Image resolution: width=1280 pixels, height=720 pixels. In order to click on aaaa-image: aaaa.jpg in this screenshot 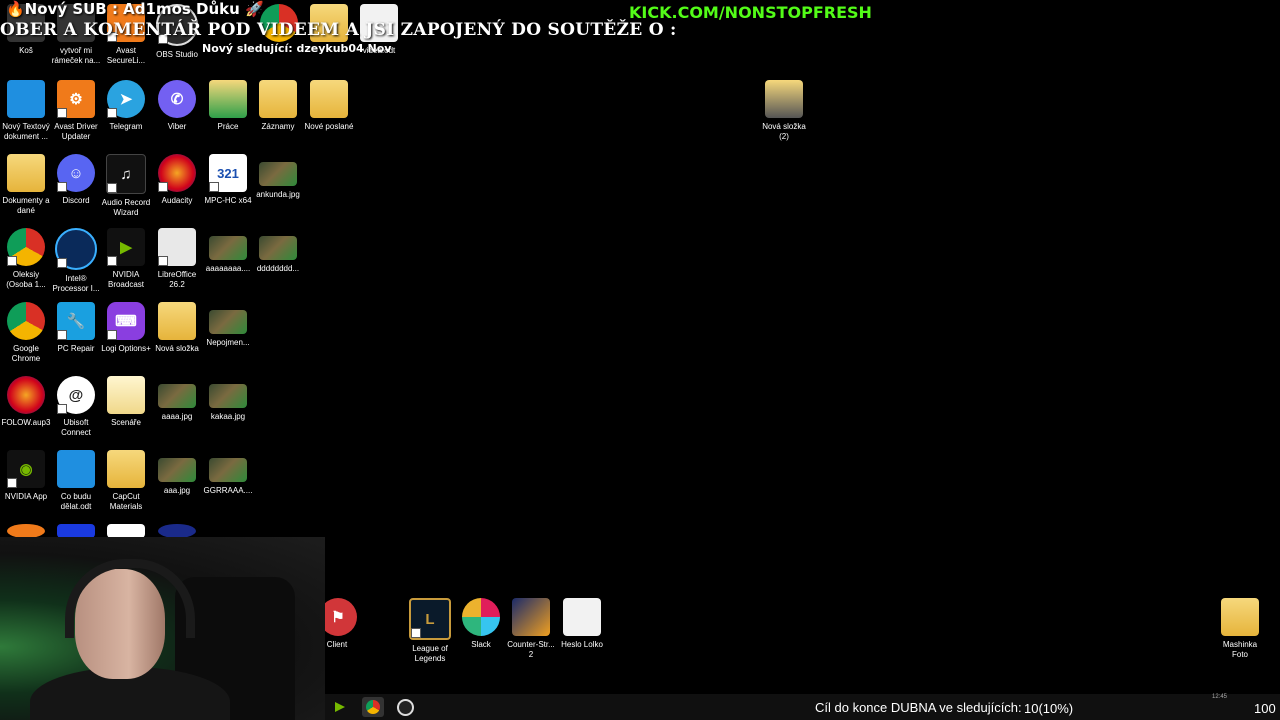, I will do `click(177, 399)`.